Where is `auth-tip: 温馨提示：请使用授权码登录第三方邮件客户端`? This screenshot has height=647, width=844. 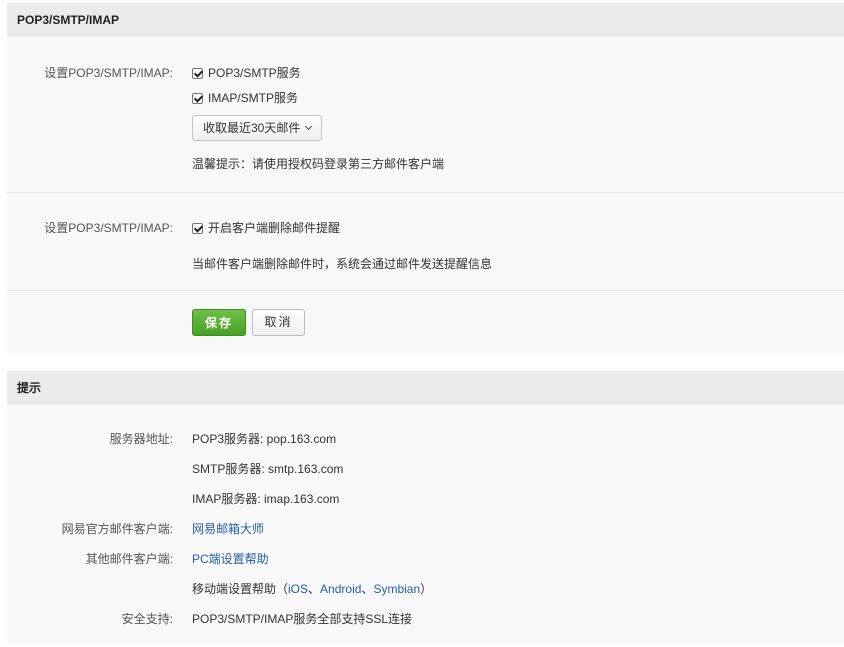 auth-tip: 温馨提示：请使用授权码登录第三方邮件客户端 is located at coordinates (318, 164).